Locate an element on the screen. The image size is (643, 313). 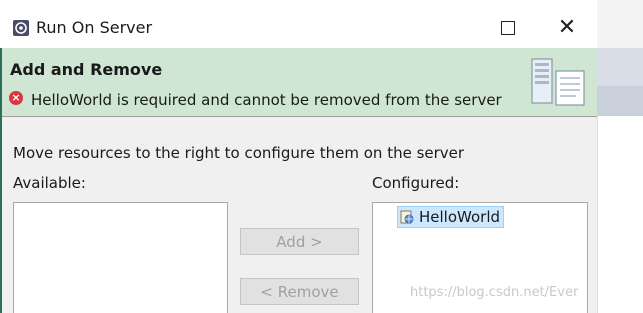
maximize-icon is located at coordinates (508, 28).